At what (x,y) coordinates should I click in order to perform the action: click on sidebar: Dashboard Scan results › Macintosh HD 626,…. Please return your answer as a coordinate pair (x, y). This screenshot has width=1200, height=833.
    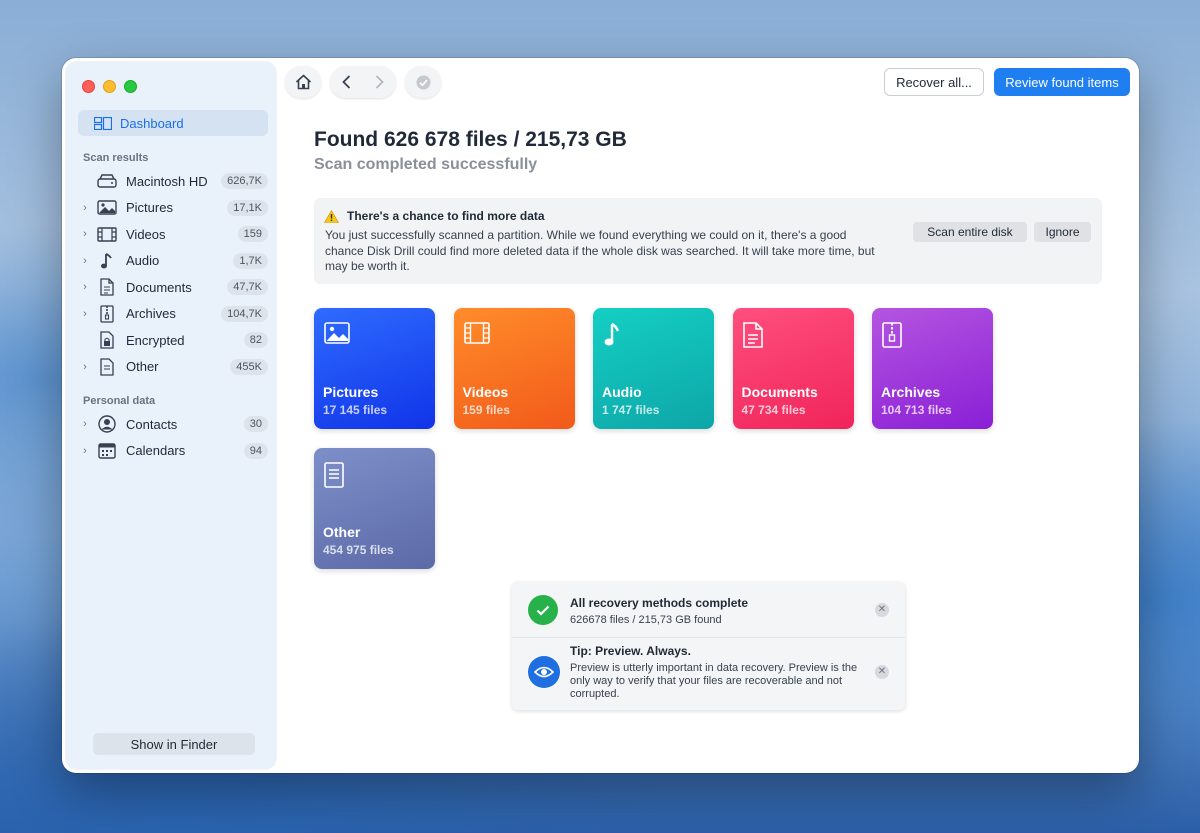
    Looking at the image, I should click on (171, 415).